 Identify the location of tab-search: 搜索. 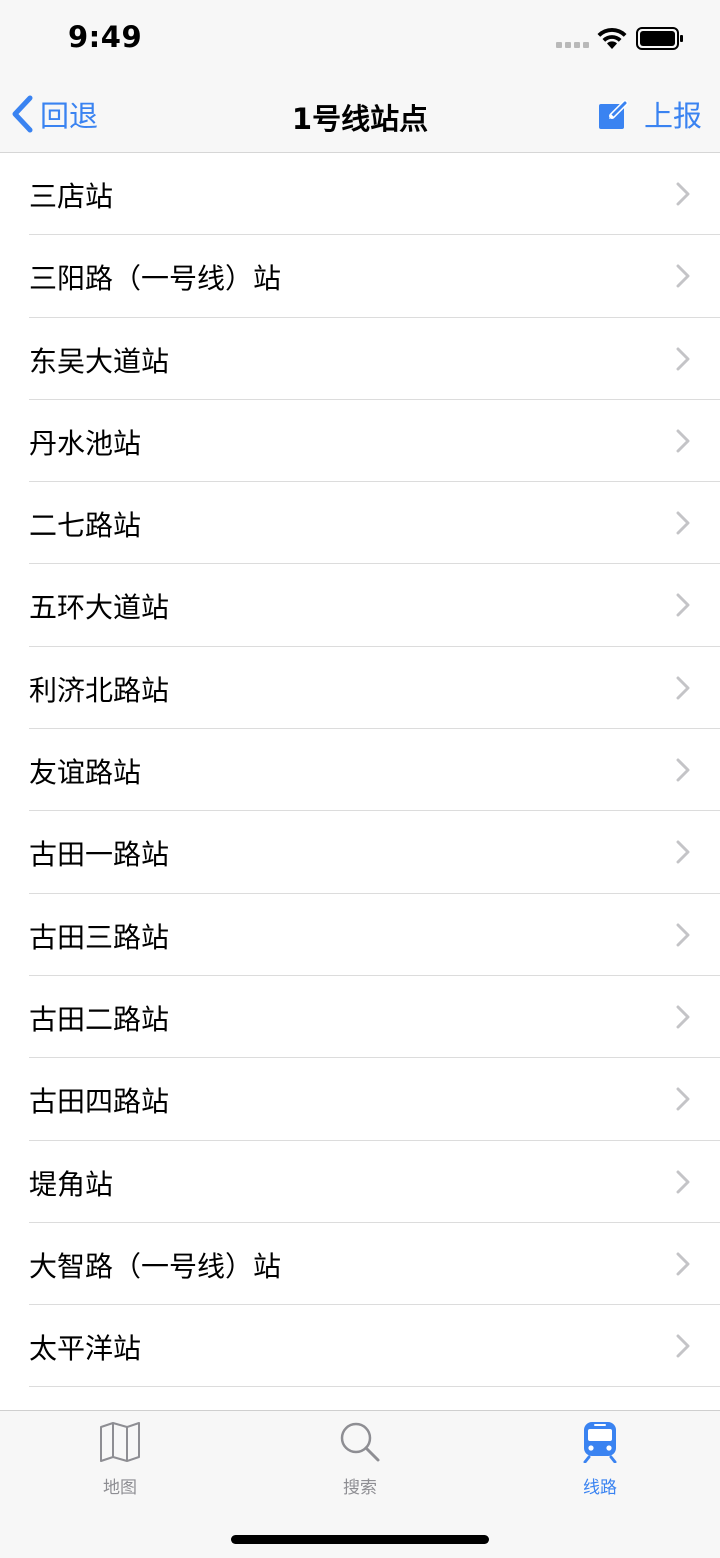
(360, 1459).